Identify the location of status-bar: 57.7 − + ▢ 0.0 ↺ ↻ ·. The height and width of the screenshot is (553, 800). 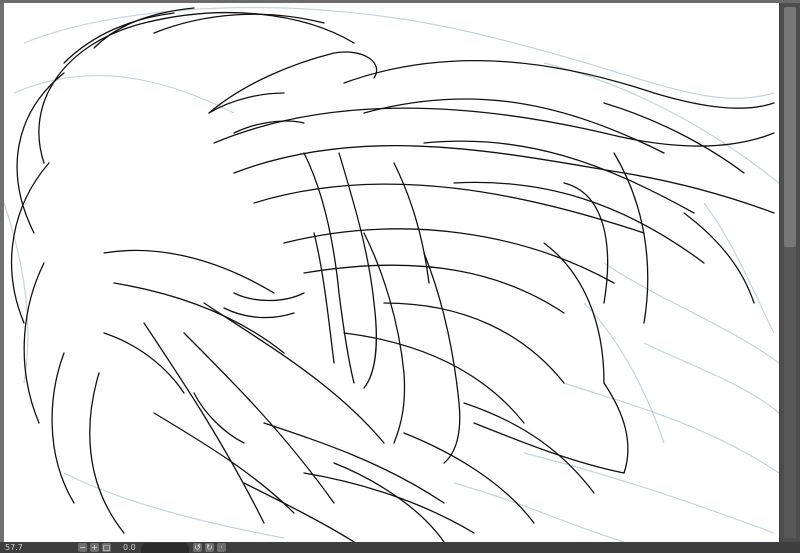
(400, 547).